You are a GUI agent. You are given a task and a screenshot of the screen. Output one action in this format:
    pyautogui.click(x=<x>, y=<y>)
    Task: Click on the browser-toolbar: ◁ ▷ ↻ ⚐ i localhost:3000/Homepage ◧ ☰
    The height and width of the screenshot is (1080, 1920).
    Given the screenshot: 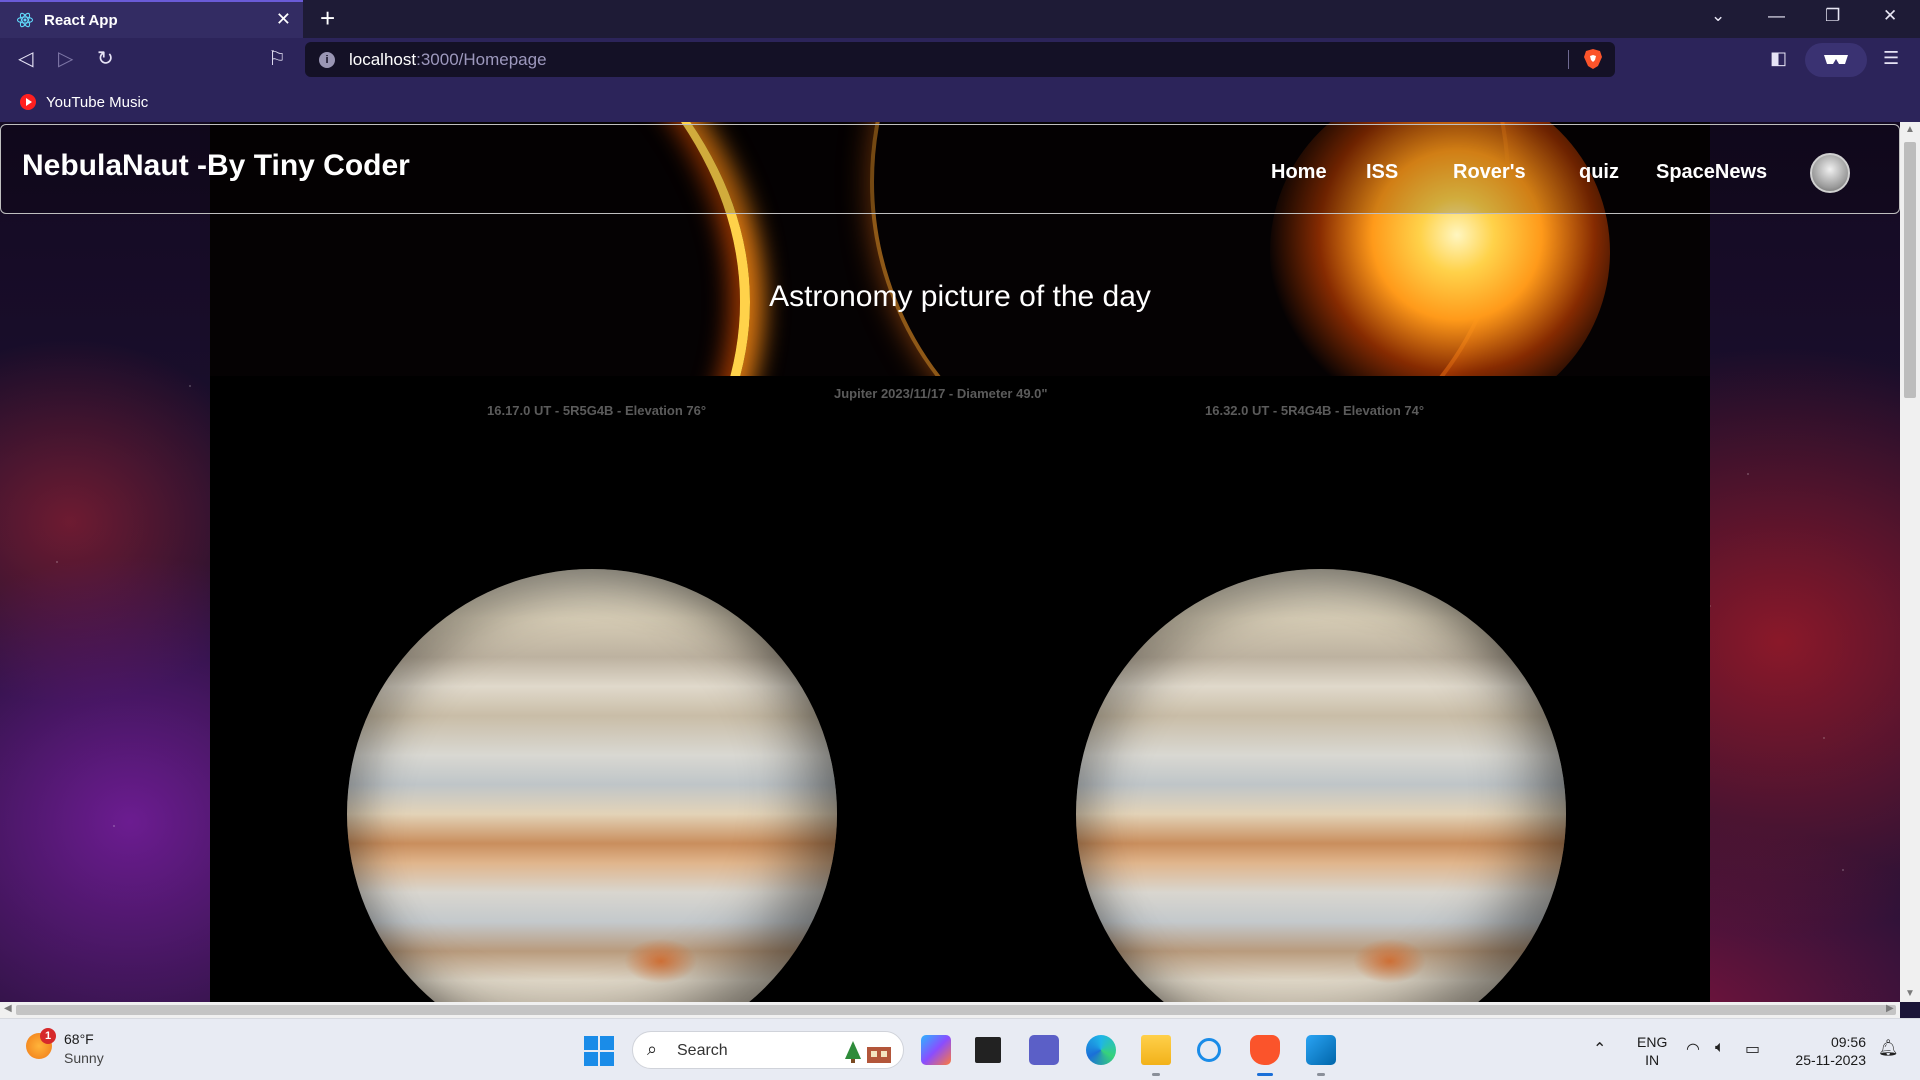 What is the action you would take?
    pyautogui.click(x=960, y=60)
    